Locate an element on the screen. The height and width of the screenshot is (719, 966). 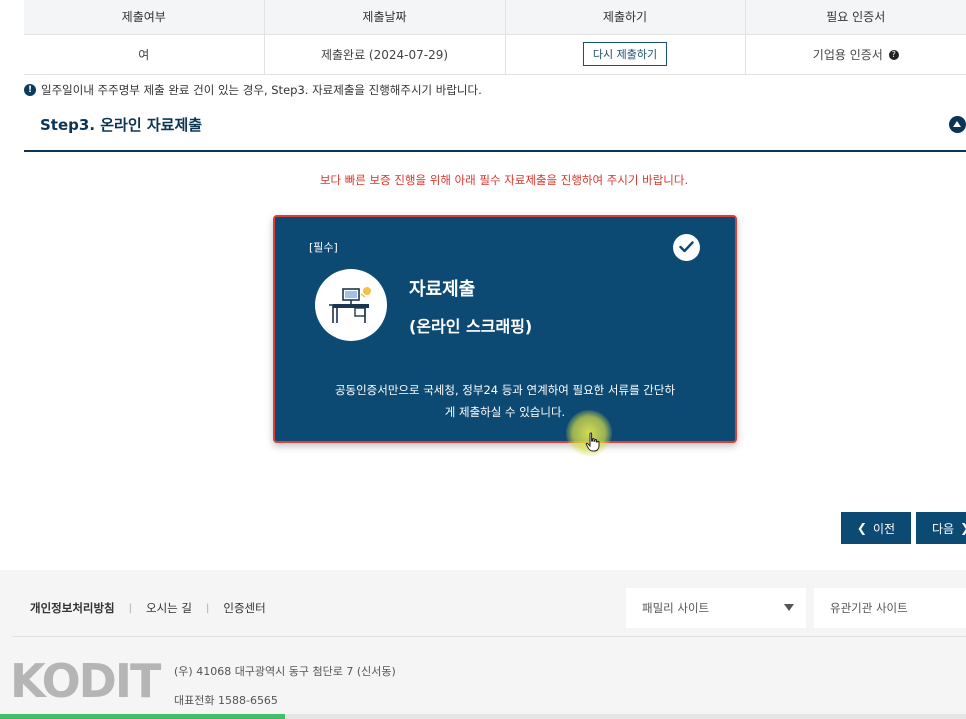
certificate-label: 기업용 인증서 is located at coordinates (847, 54).